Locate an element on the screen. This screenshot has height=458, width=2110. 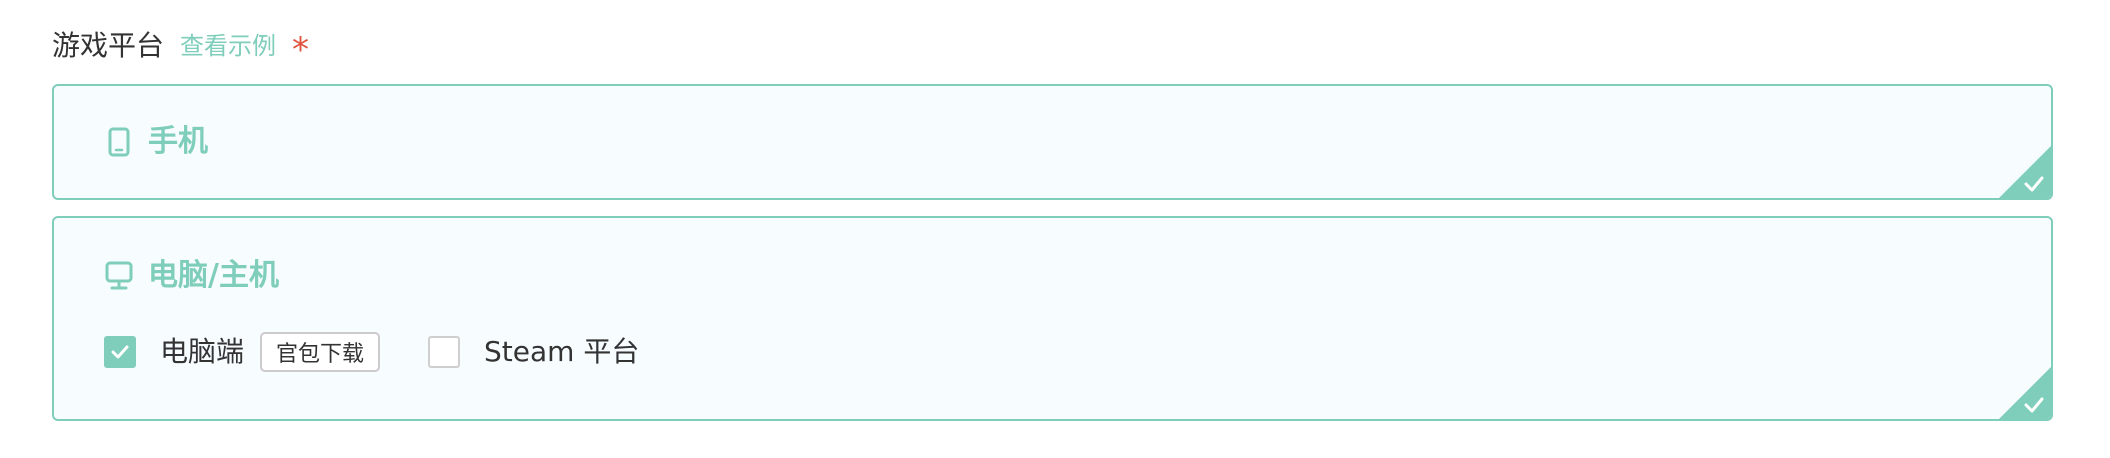
required-mark: * is located at coordinates (301, 50).